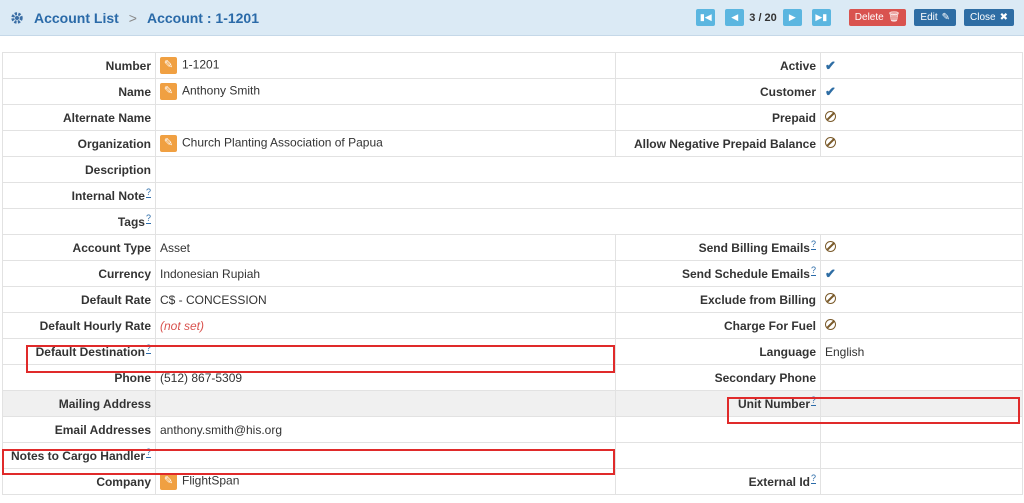 The image size is (1024, 503). I want to click on default-rate-label: Default Rate, so click(79, 299).